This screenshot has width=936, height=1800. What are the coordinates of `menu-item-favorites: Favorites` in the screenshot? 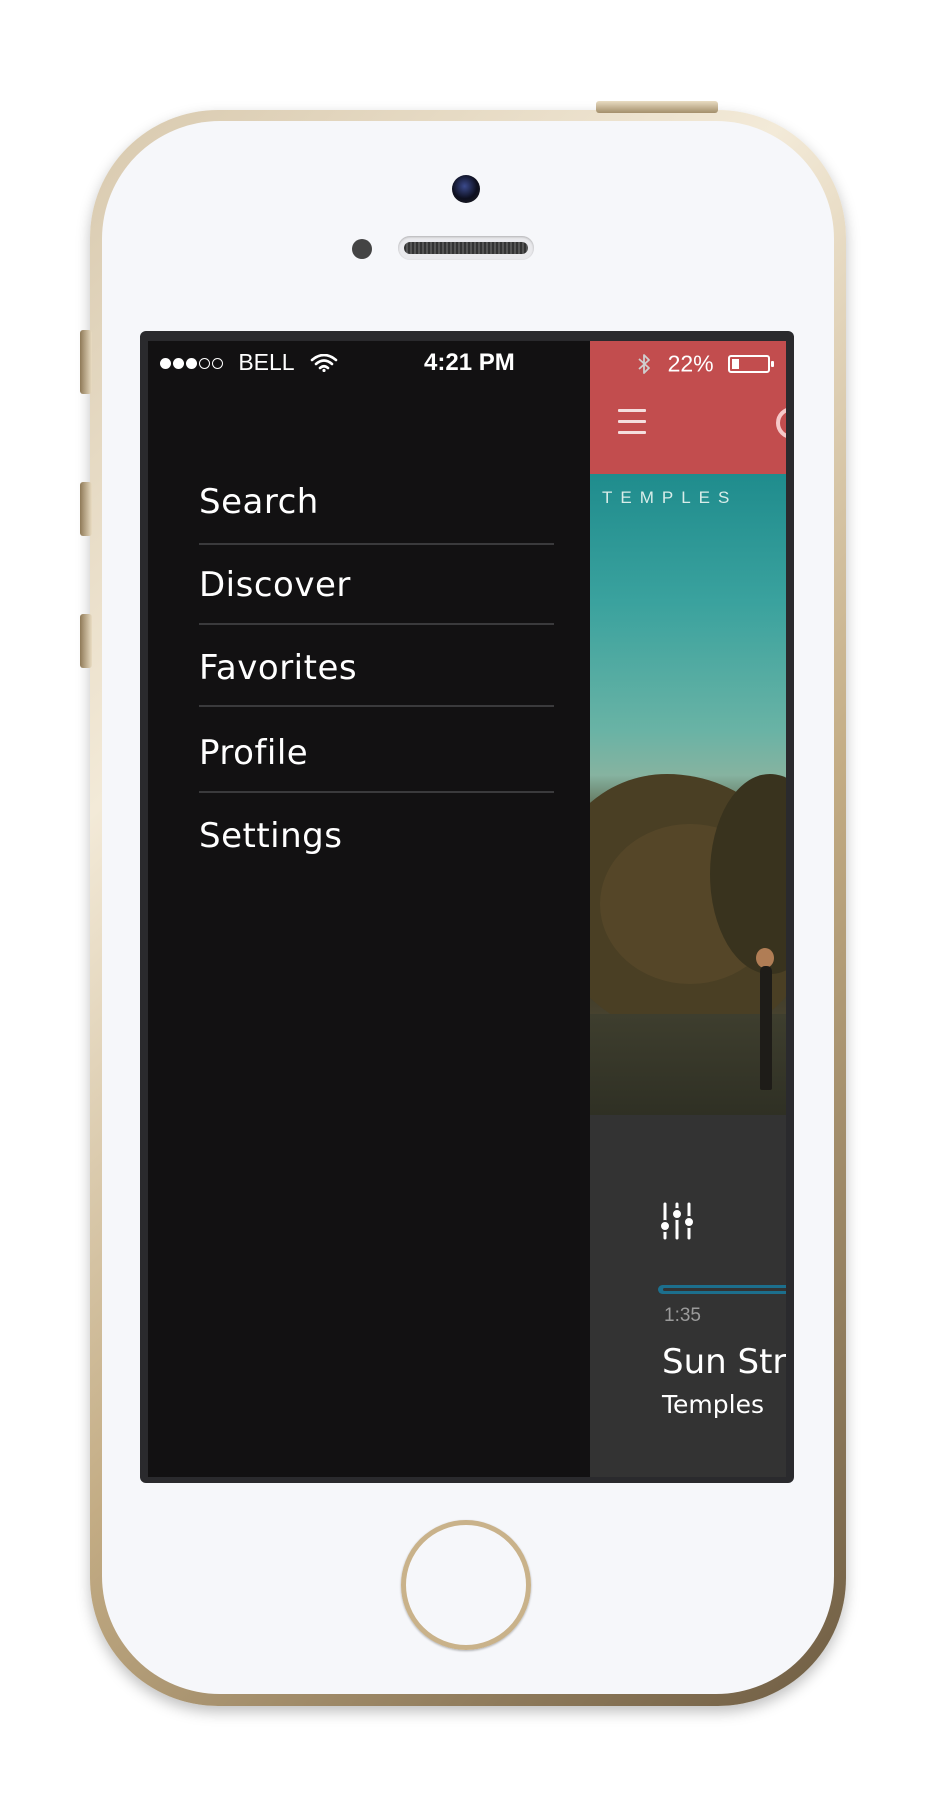 It's located at (376, 666).